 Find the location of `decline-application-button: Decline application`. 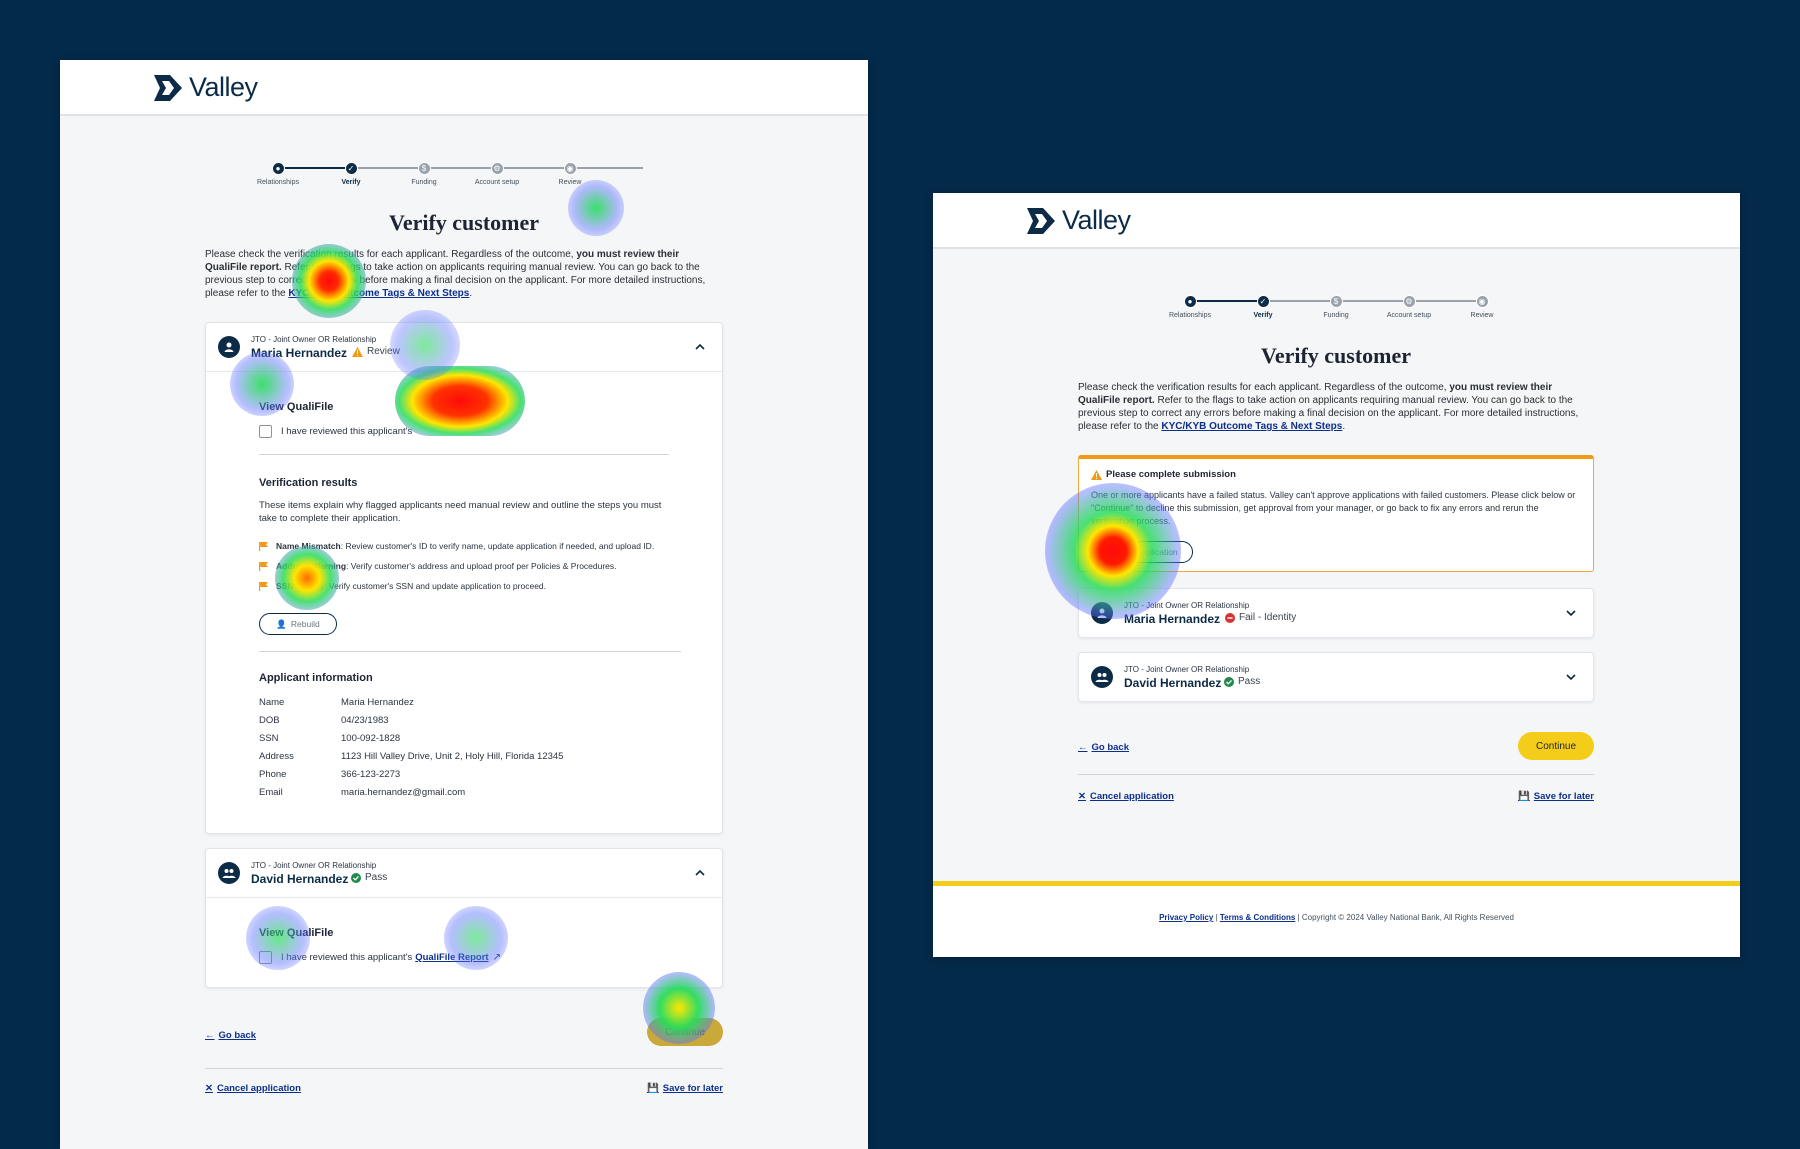

decline-application-button: Decline application is located at coordinates (1142, 552).